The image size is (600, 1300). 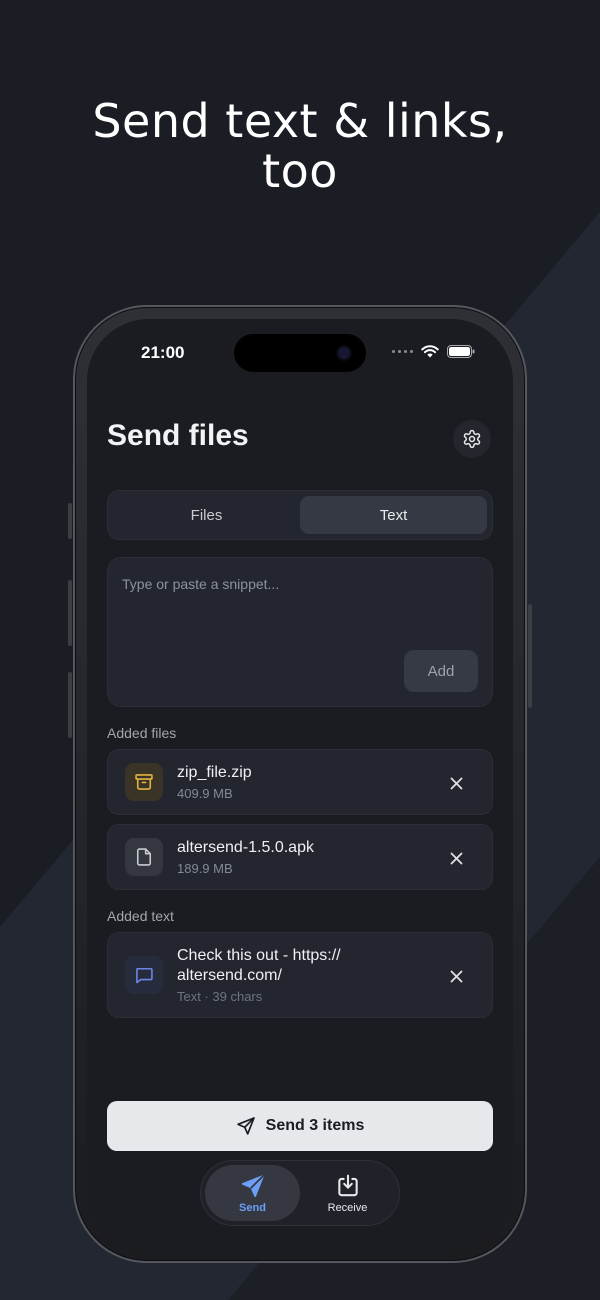 I want to click on archive-icon, so click(x=144, y=782).